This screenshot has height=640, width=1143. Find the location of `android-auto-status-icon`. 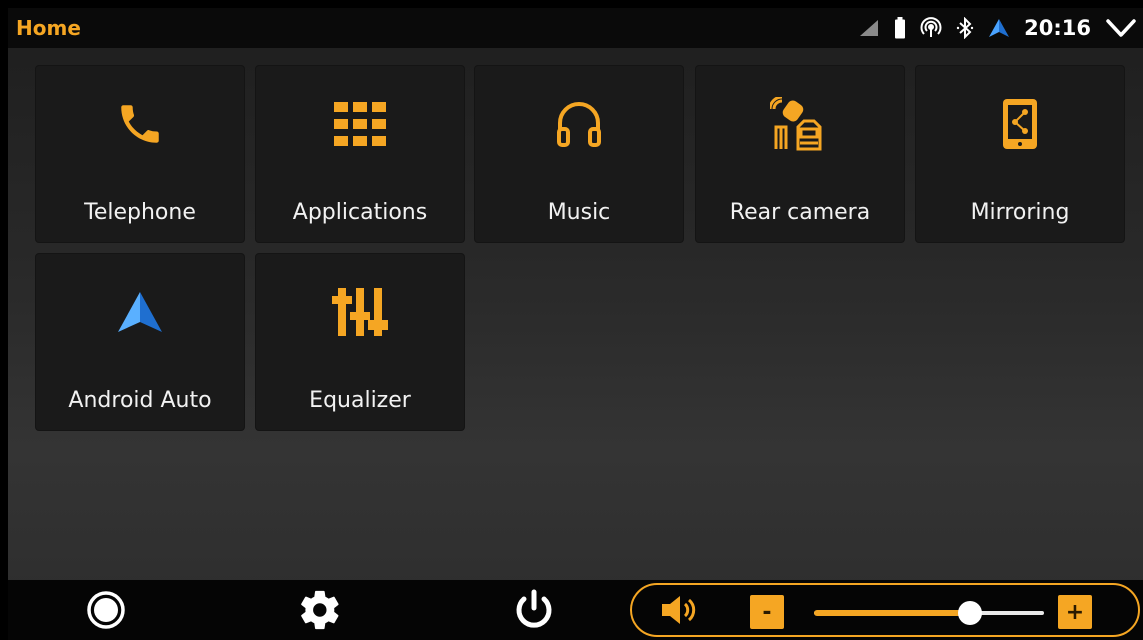

android-auto-status-icon is located at coordinates (999, 28).